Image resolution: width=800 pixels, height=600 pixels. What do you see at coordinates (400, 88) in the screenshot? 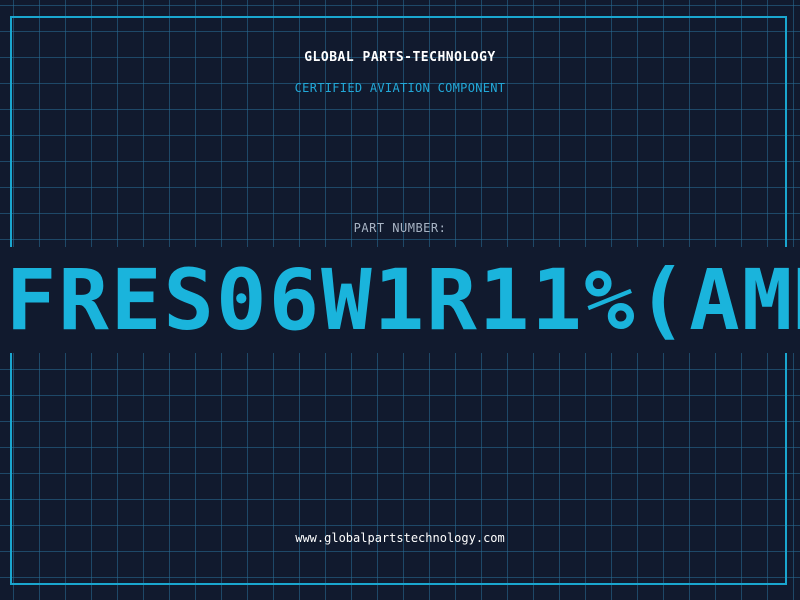
I see `brand-subtitle: CERTIFIED AVIATION COMPONENT` at bounding box center [400, 88].